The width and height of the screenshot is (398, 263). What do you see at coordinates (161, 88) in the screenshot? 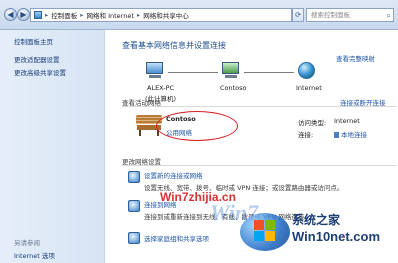
I see `map-computer-name: ALEX-PC` at bounding box center [161, 88].